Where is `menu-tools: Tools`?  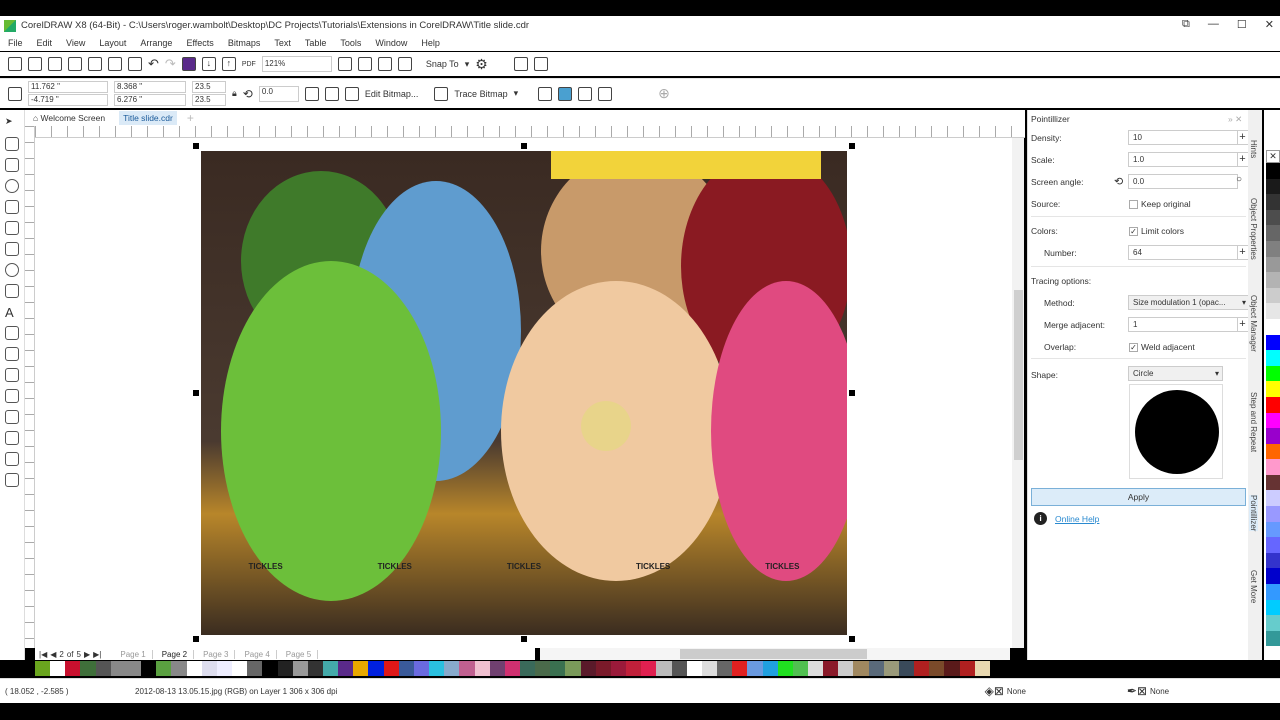 menu-tools: Tools is located at coordinates (350, 43).